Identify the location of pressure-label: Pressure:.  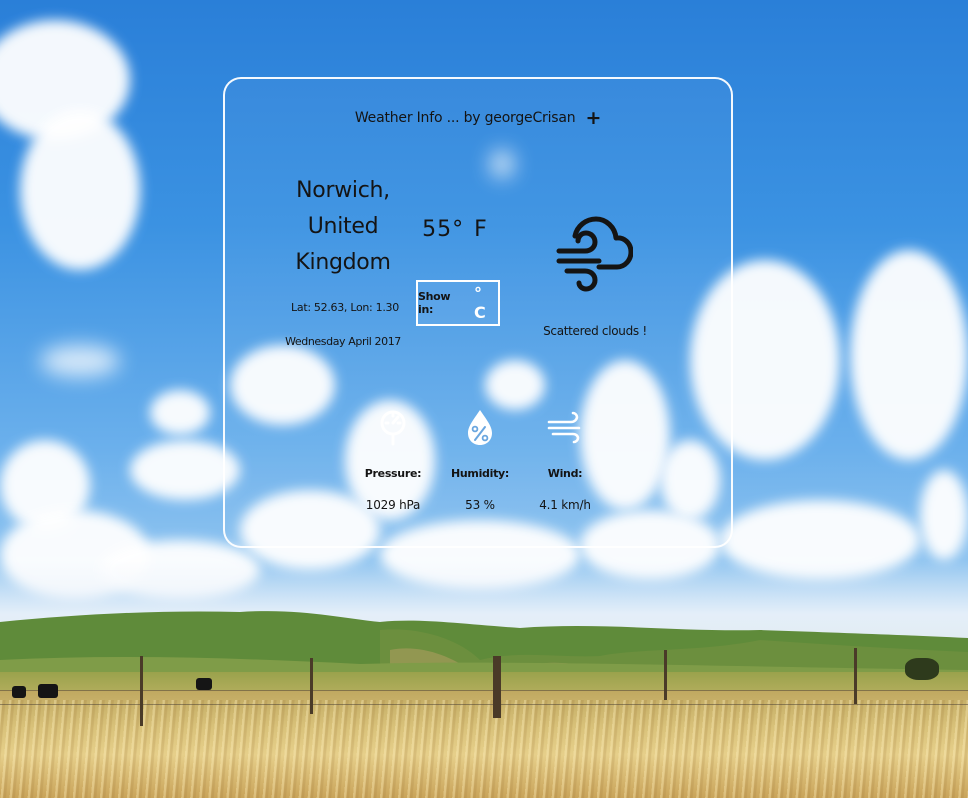
(393, 473).